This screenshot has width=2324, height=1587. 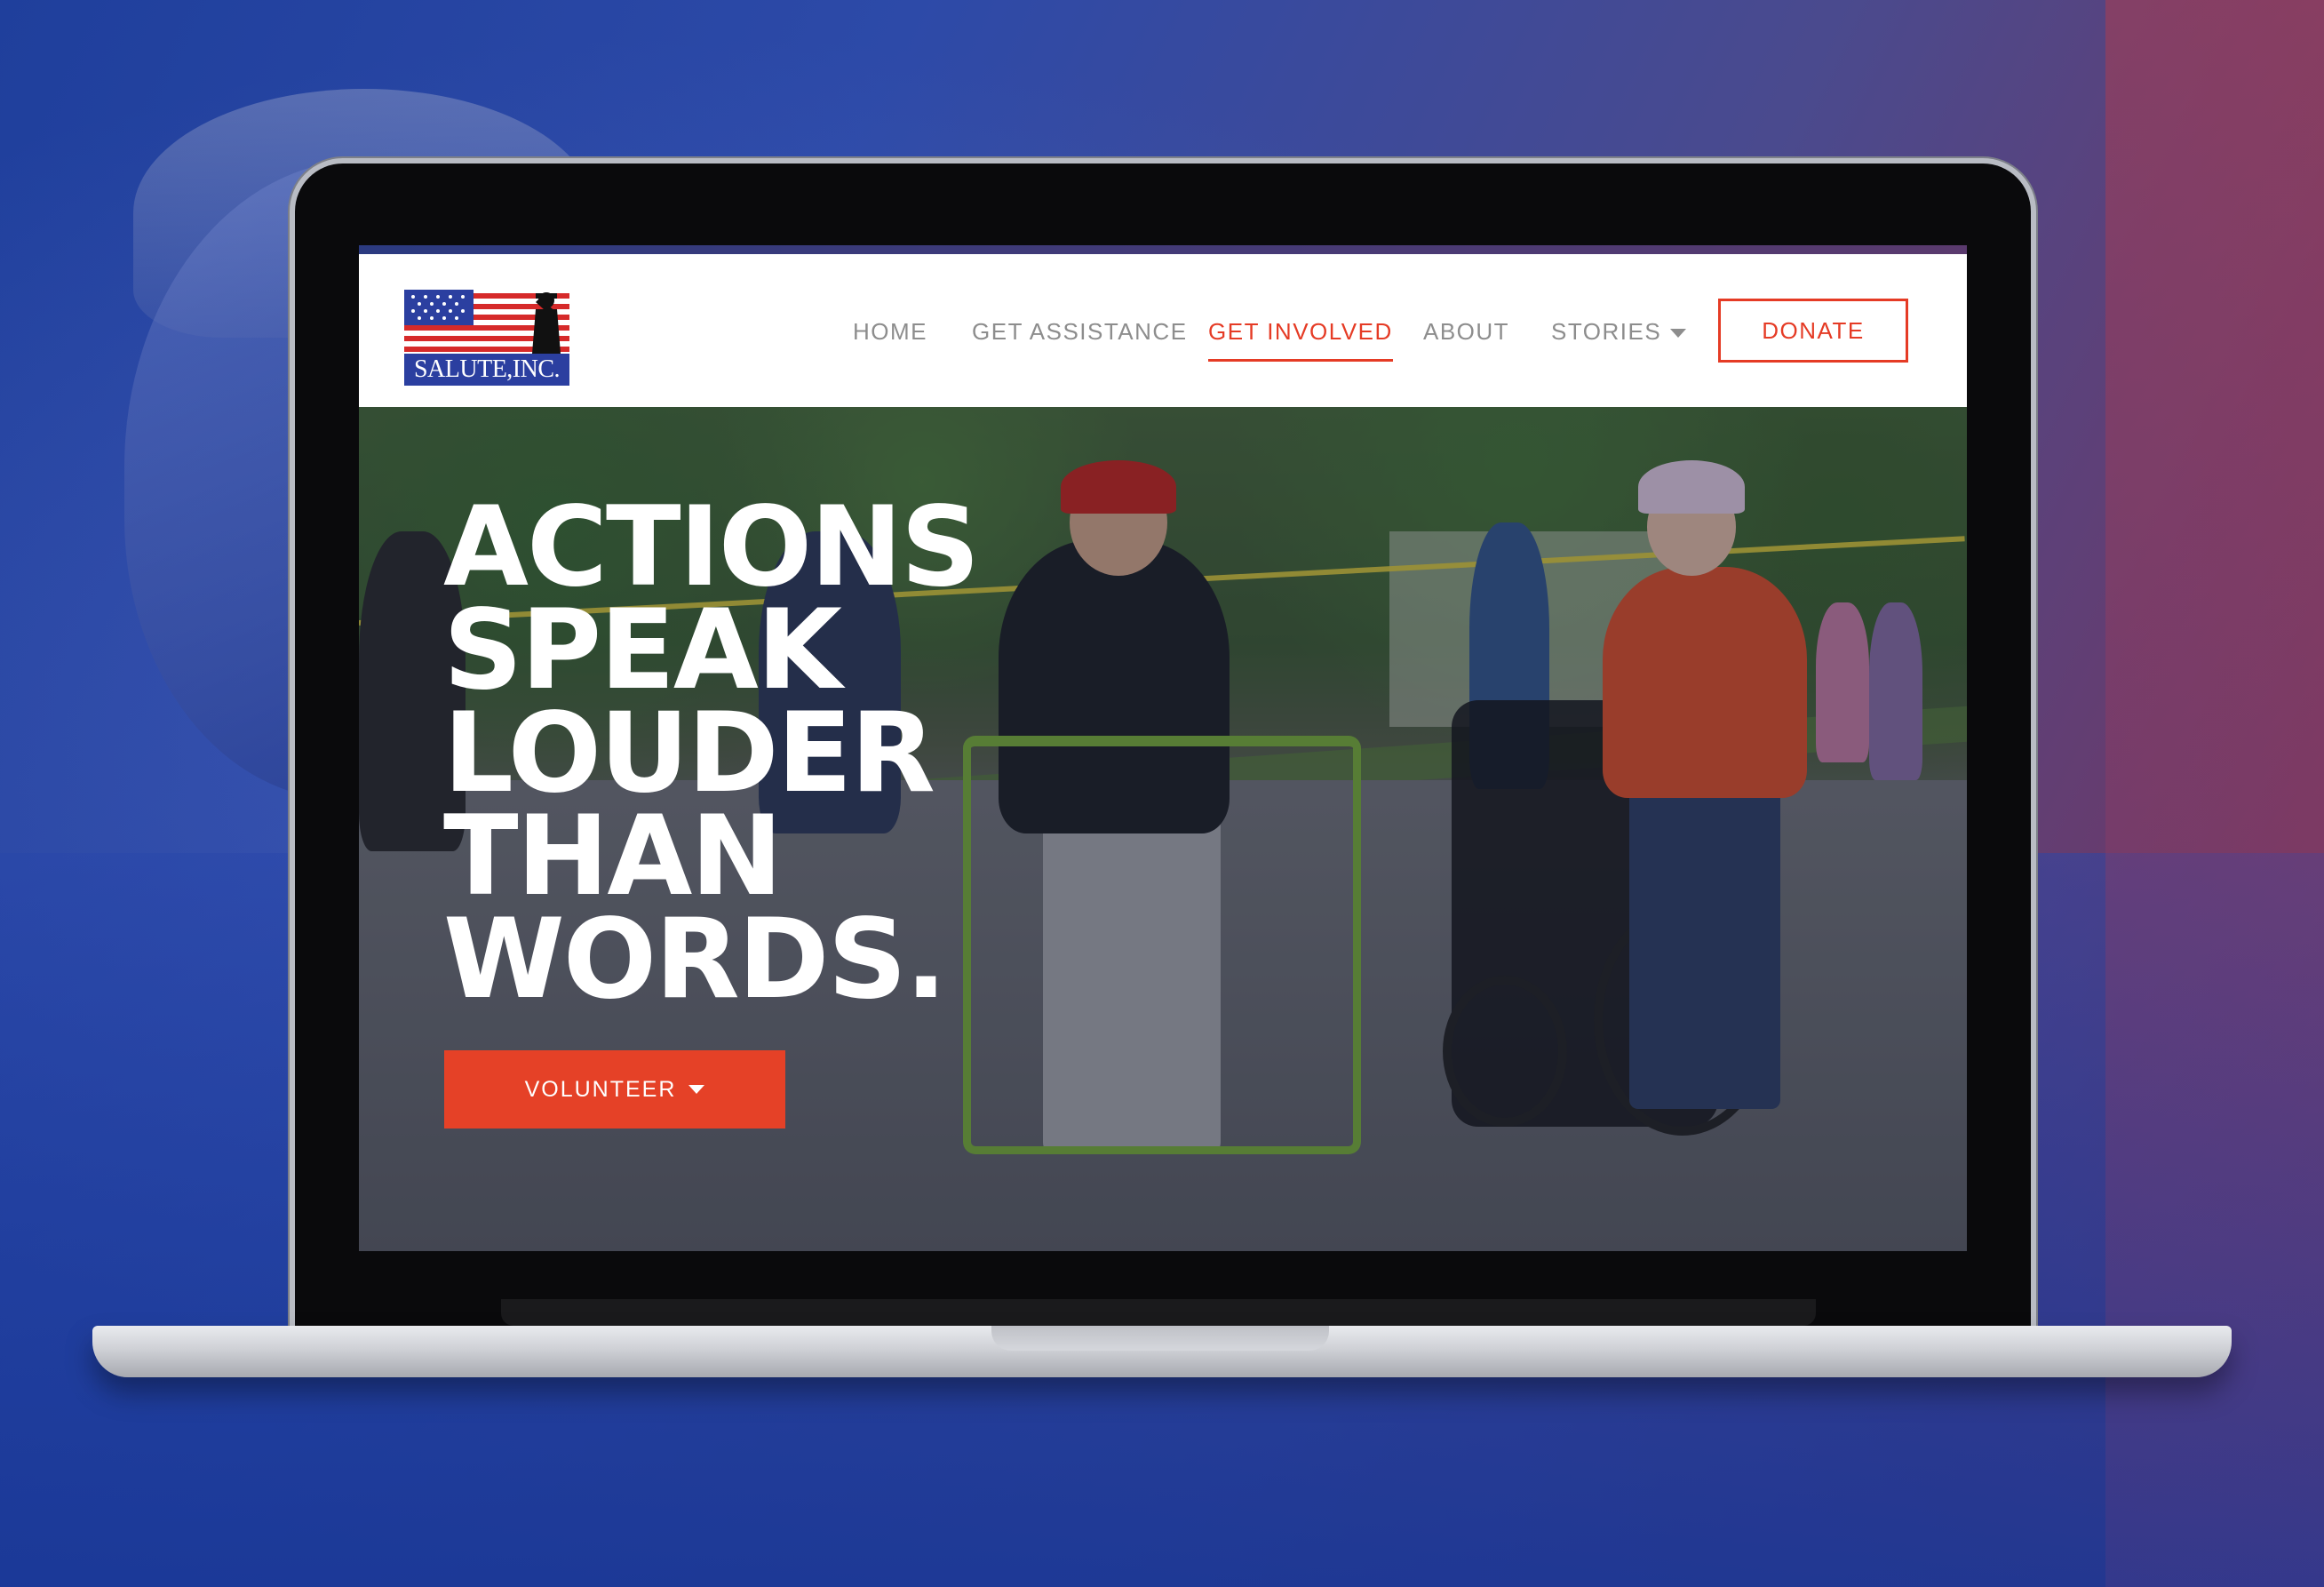 What do you see at coordinates (642, 650) in the screenshot?
I see `headline-line: SPEAK` at bounding box center [642, 650].